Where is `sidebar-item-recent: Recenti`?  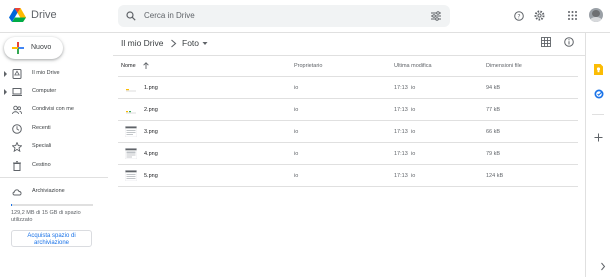 sidebar-item-recent: Recenti is located at coordinates (55, 129).